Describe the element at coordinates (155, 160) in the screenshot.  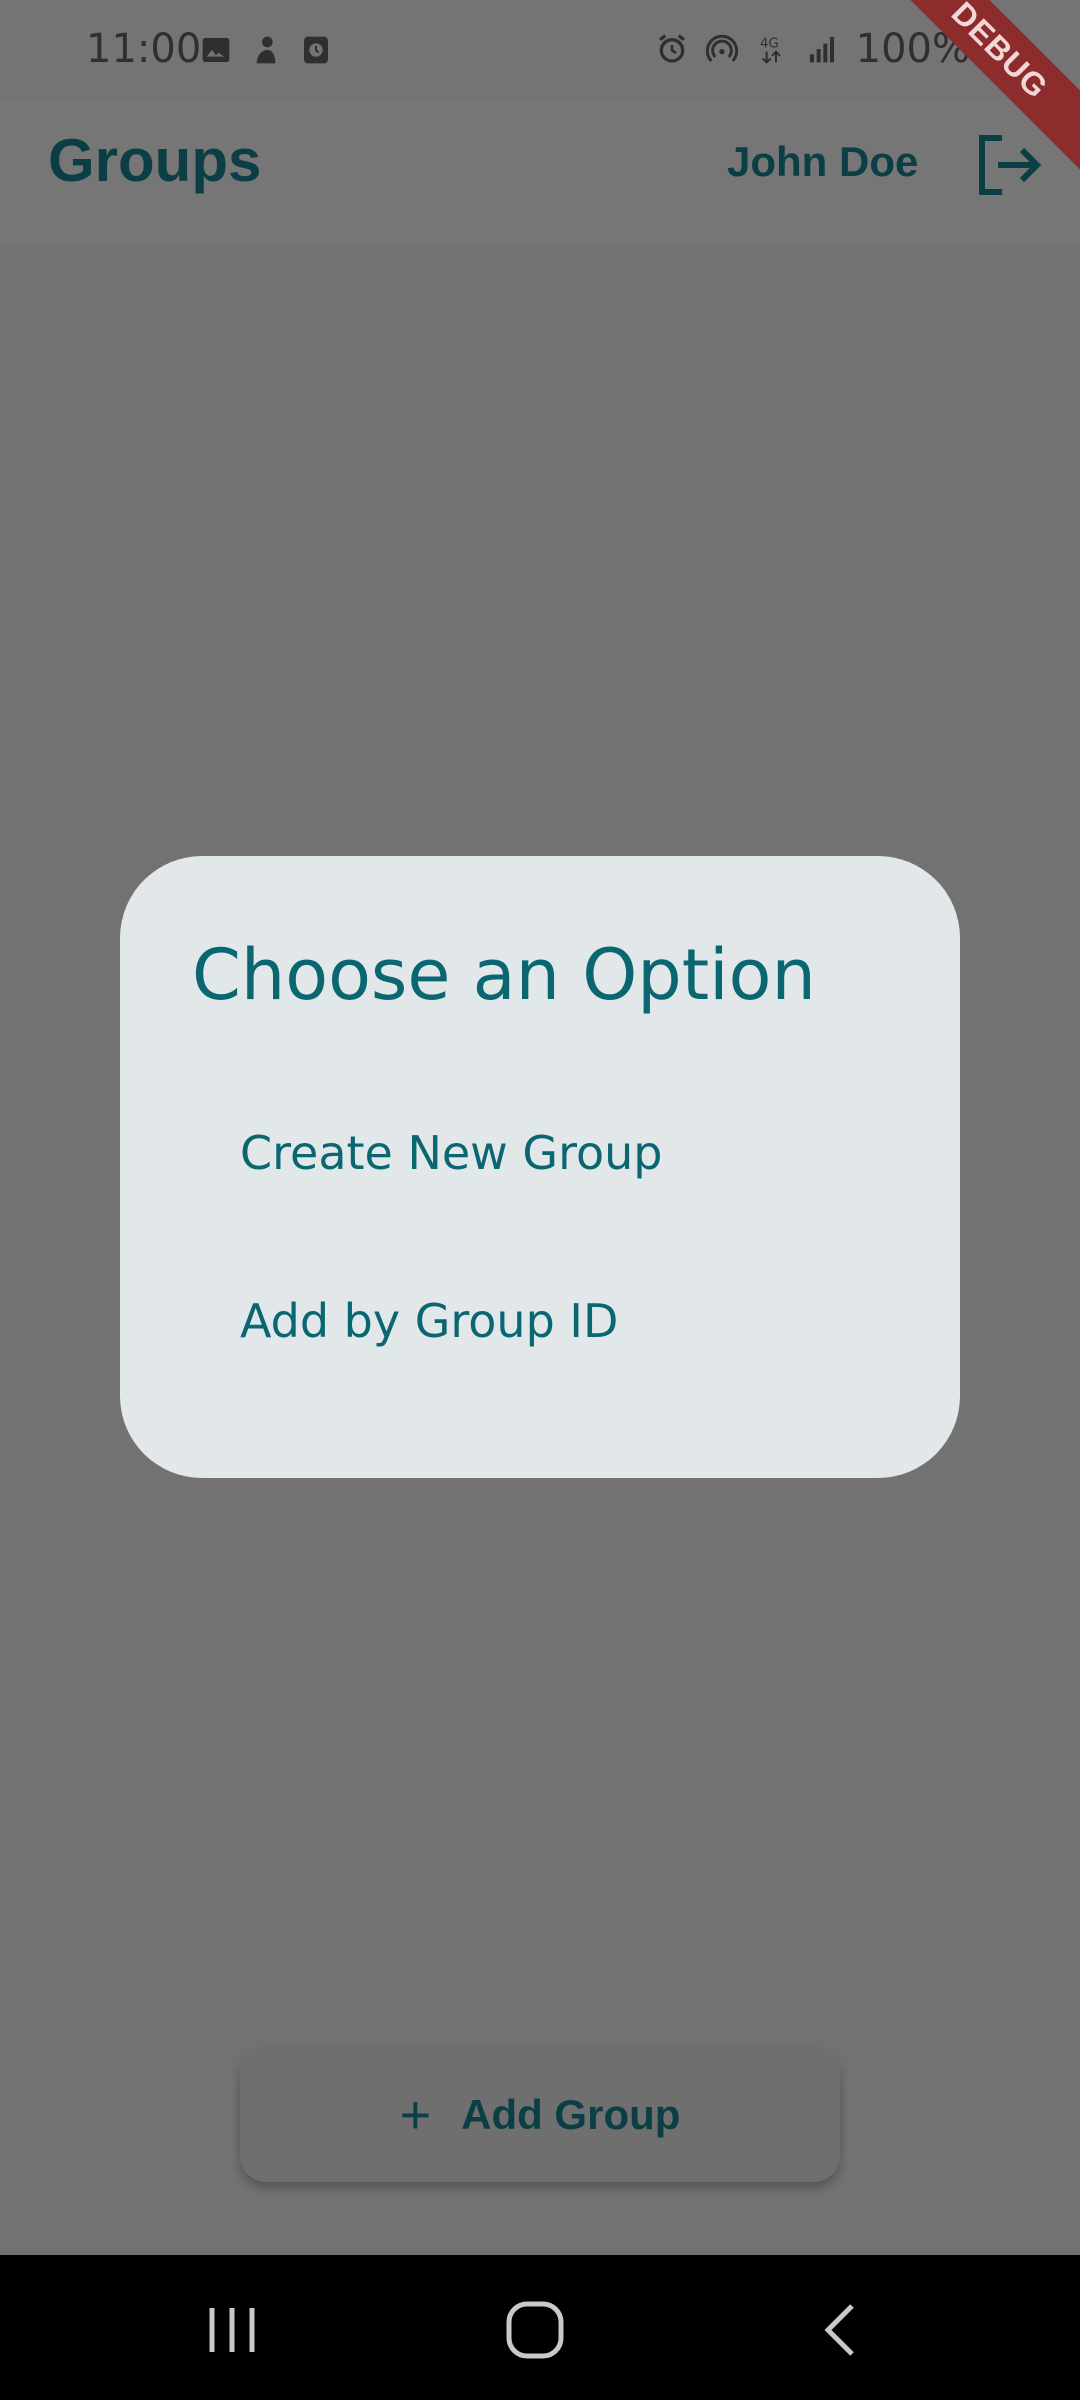
I see `page-title: Groups` at that location.